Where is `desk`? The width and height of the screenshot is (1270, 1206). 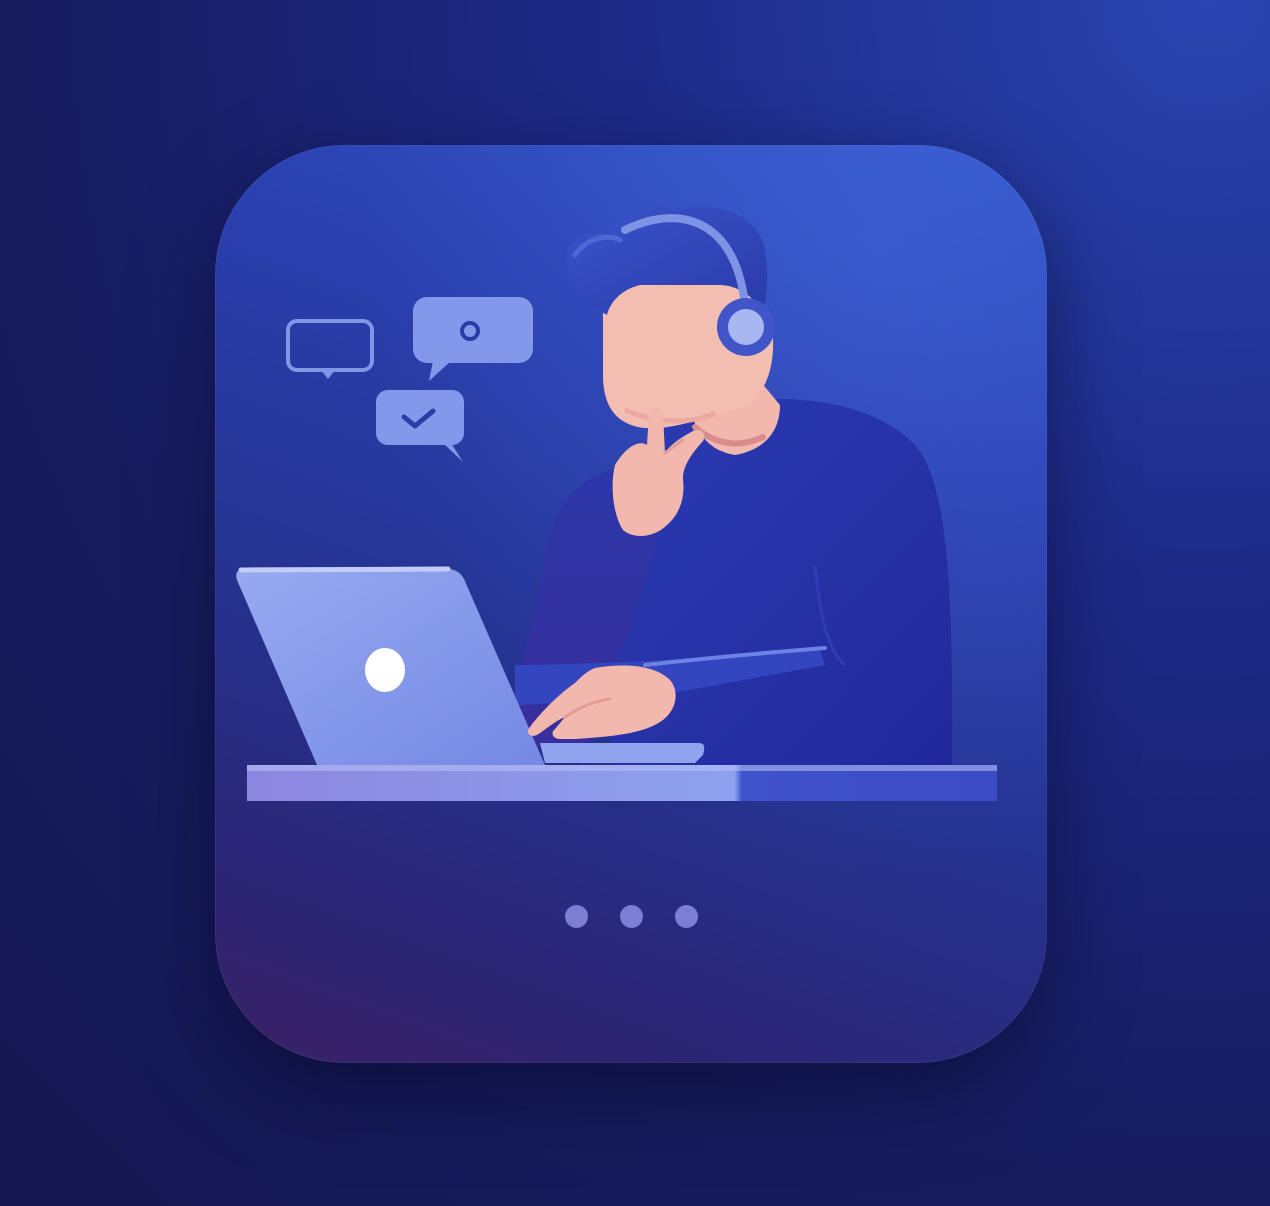 desk is located at coordinates (622, 783).